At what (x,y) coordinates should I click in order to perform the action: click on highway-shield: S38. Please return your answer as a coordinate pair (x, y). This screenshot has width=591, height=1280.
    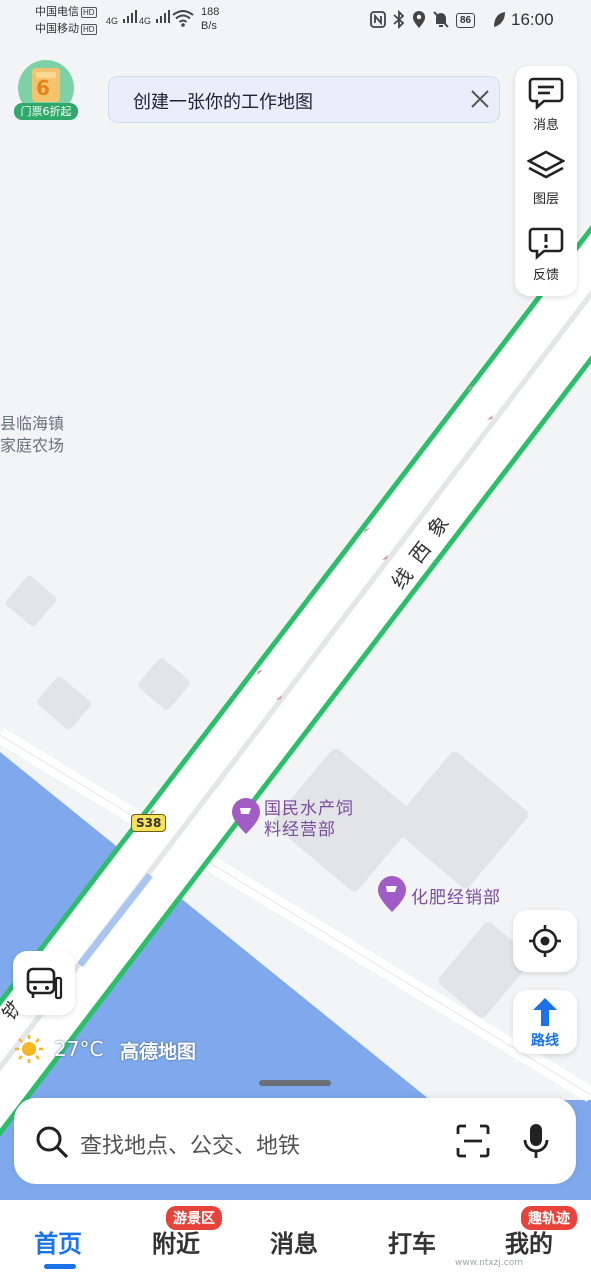
    Looking at the image, I should click on (149, 823).